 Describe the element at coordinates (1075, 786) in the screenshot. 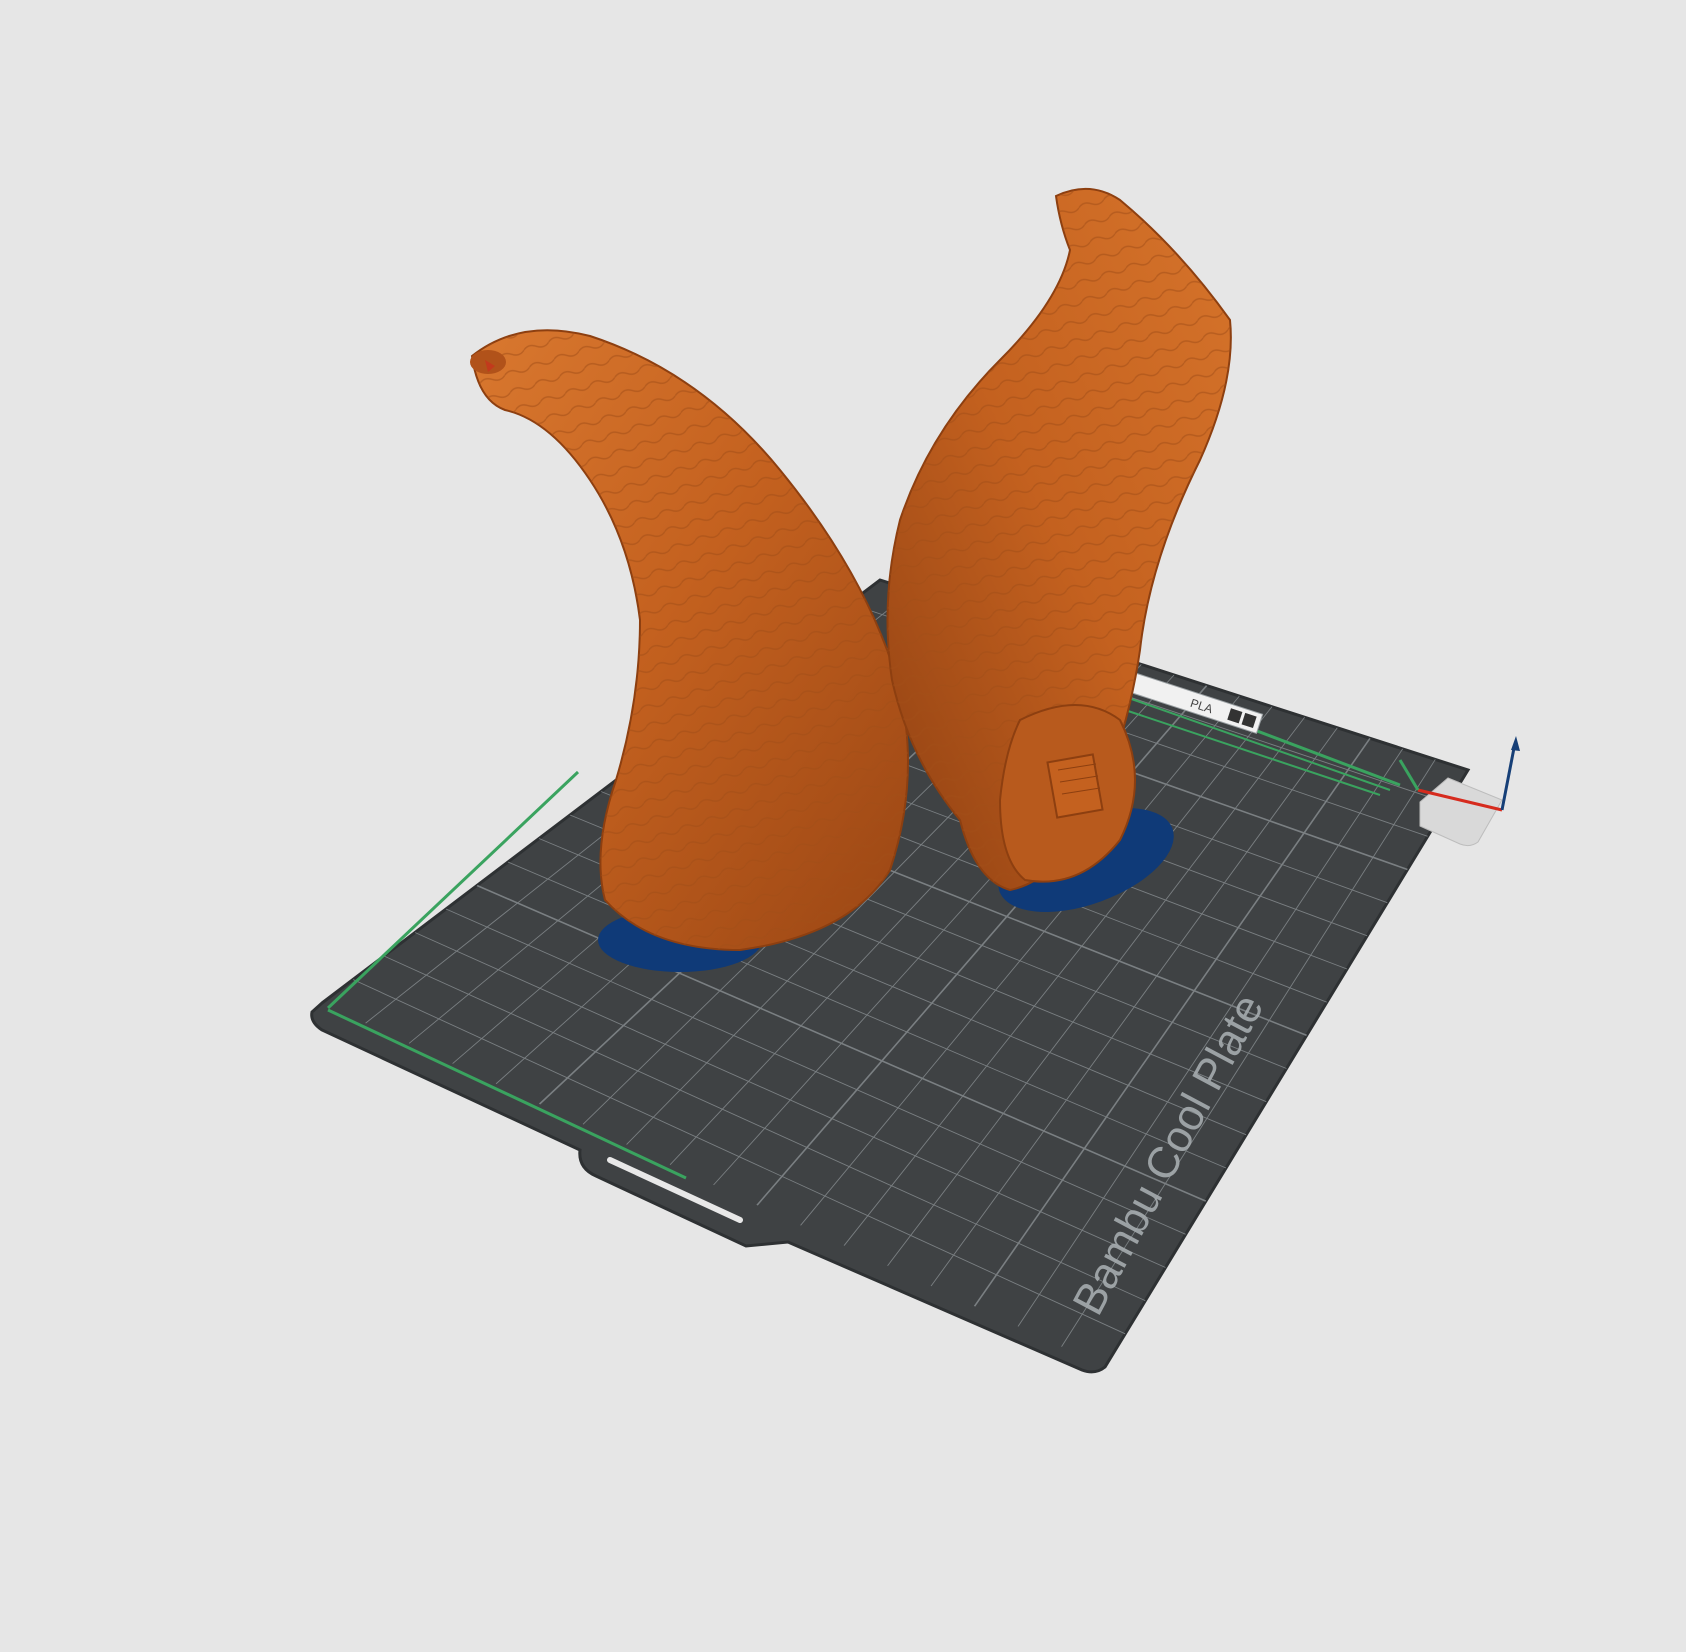

I see `connector-peg` at that location.